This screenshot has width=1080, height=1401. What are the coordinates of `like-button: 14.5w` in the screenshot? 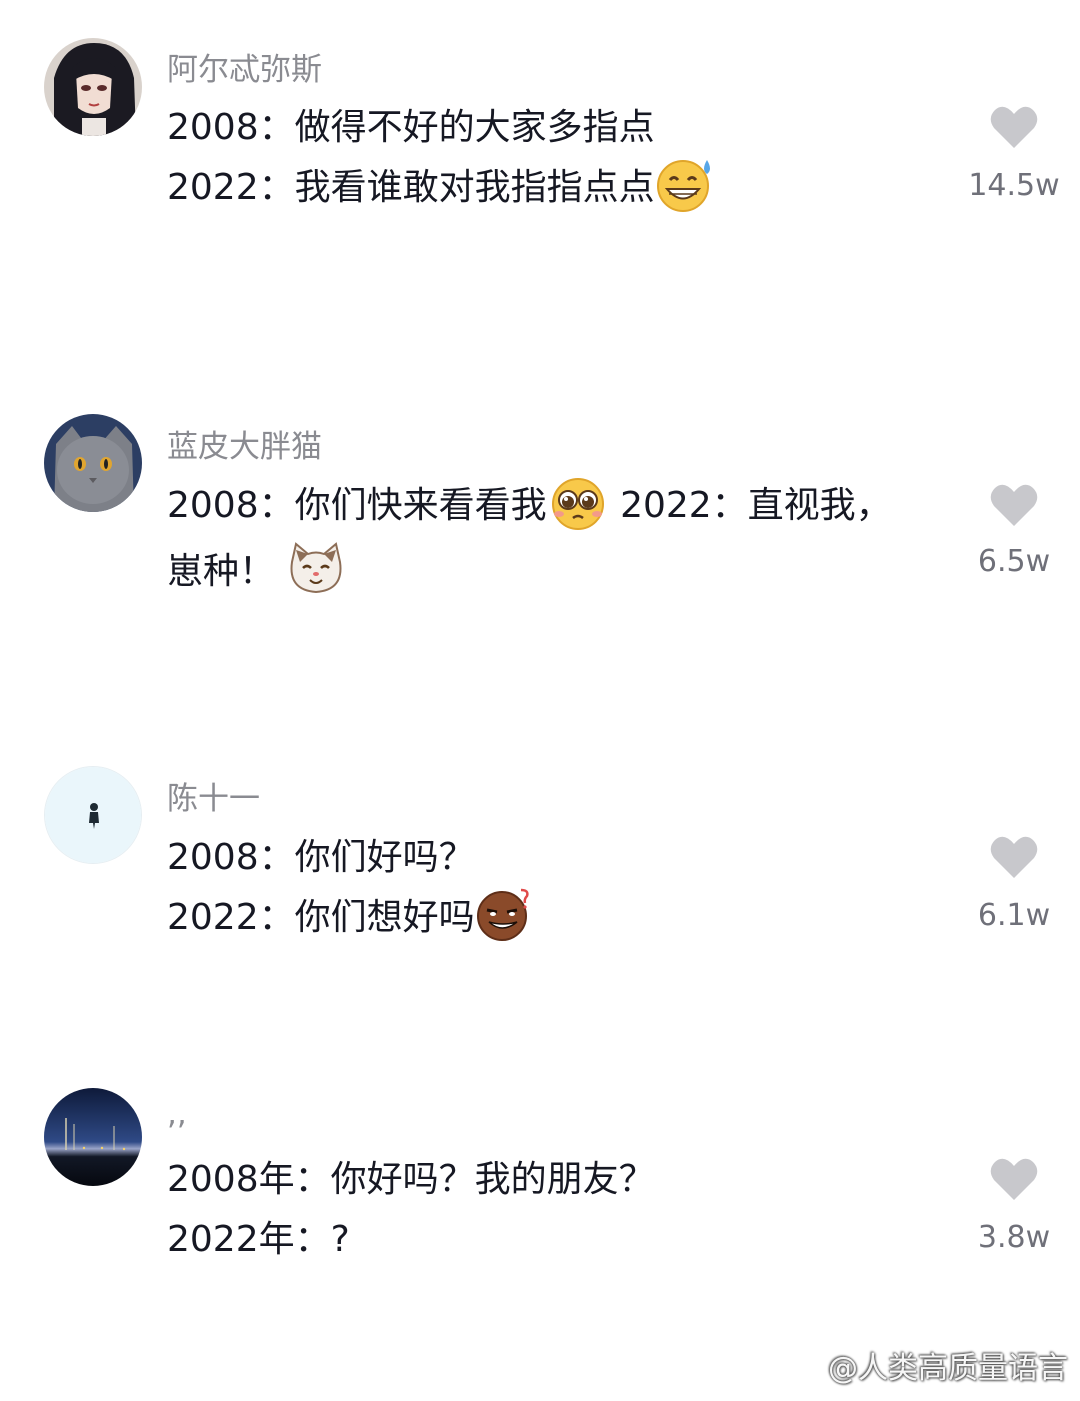 It's located at (1014, 153).